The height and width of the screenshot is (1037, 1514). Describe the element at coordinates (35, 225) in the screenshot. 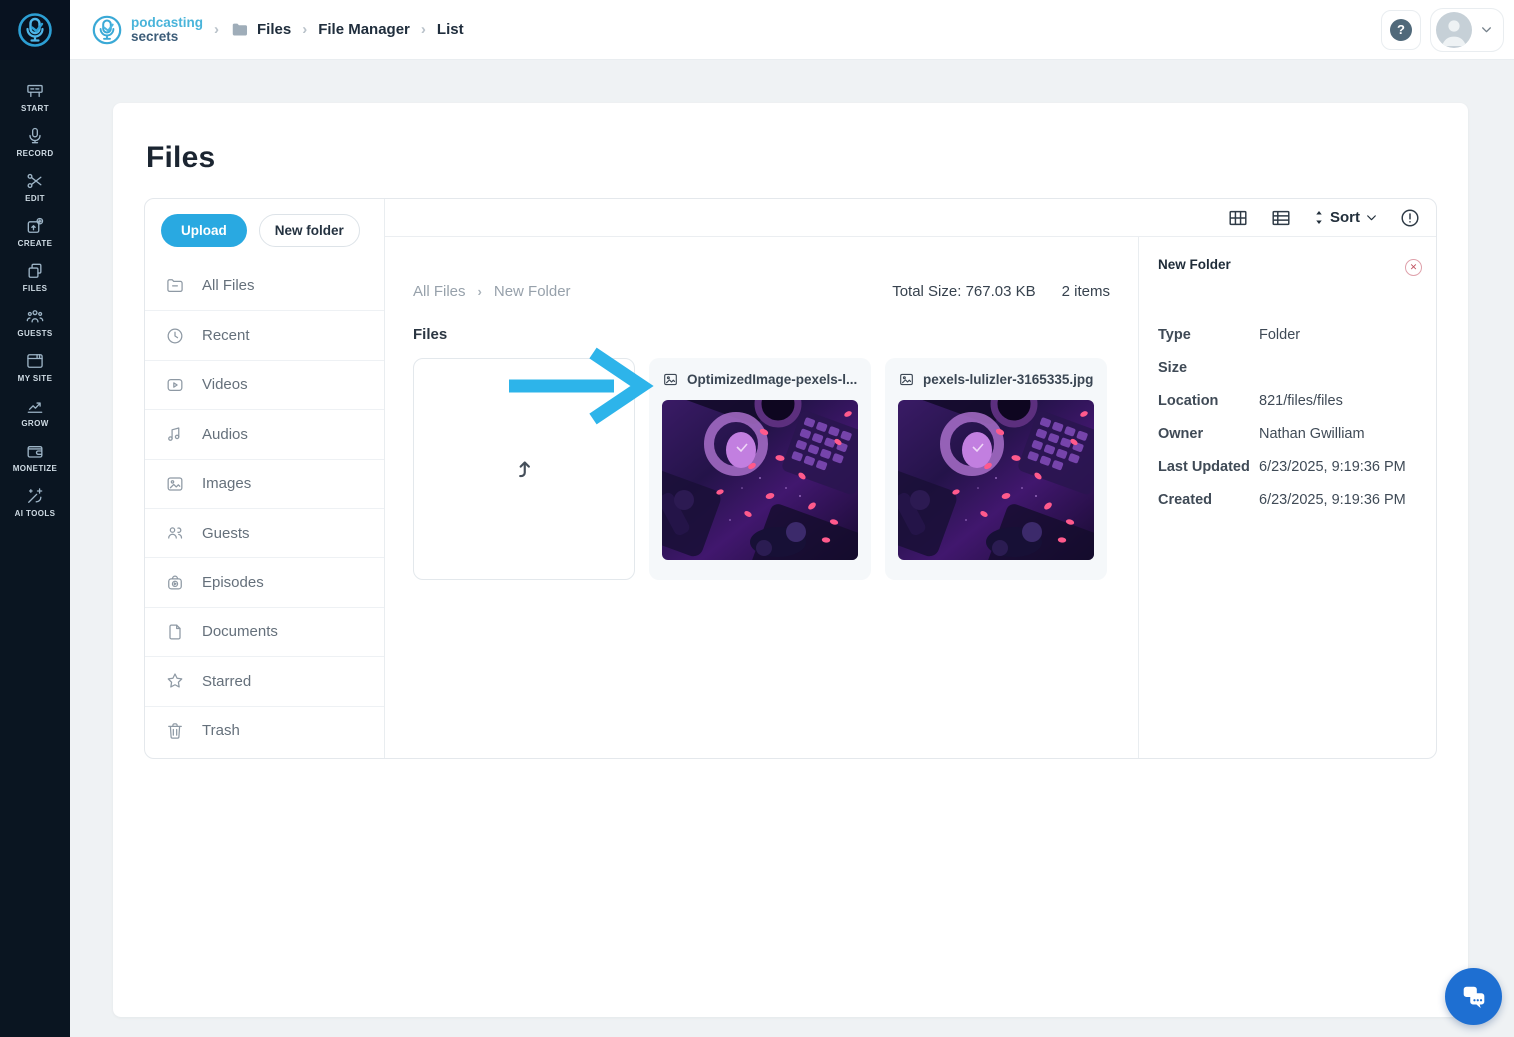

I see `create-plus-icon` at that location.